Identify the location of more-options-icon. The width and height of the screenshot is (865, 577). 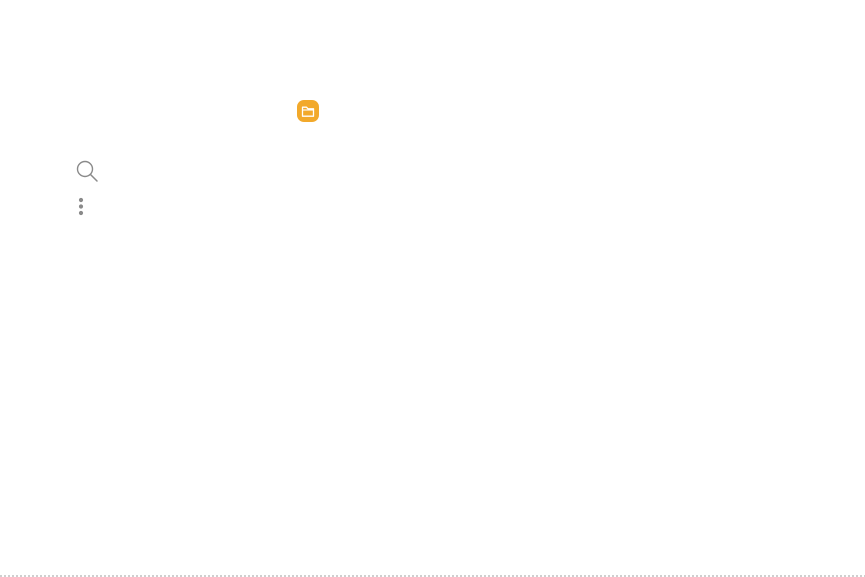
(81, 207).